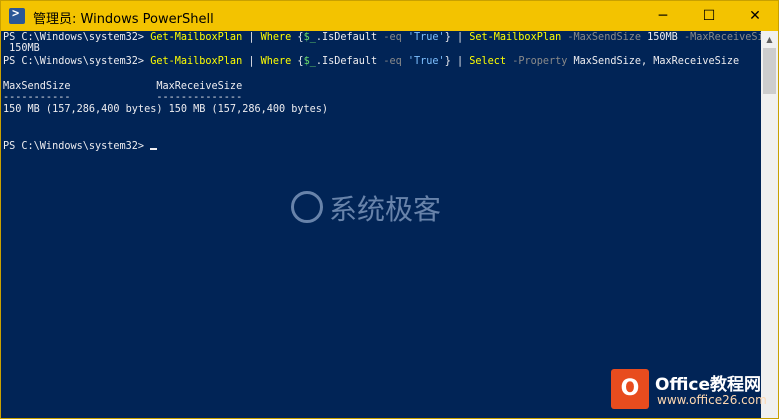 The height and width of the screenshot is (419, 779). Describe the element at coordinates (769, 39) in the screenshot. I see `scroll-up-arrow-icon: ▲` at that location.